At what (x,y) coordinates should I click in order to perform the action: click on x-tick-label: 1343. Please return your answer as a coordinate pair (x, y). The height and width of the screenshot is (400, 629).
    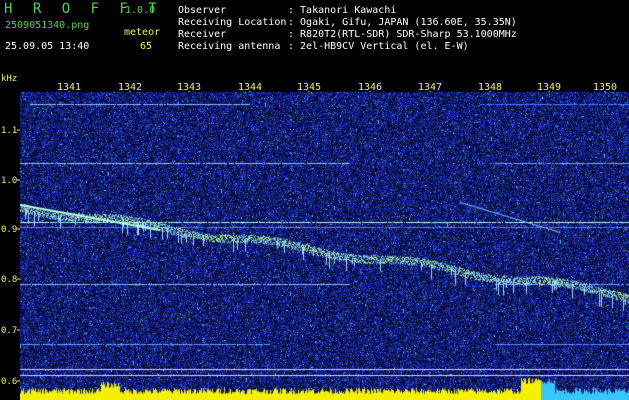
    Looking at the image, I should click on (189, 87).